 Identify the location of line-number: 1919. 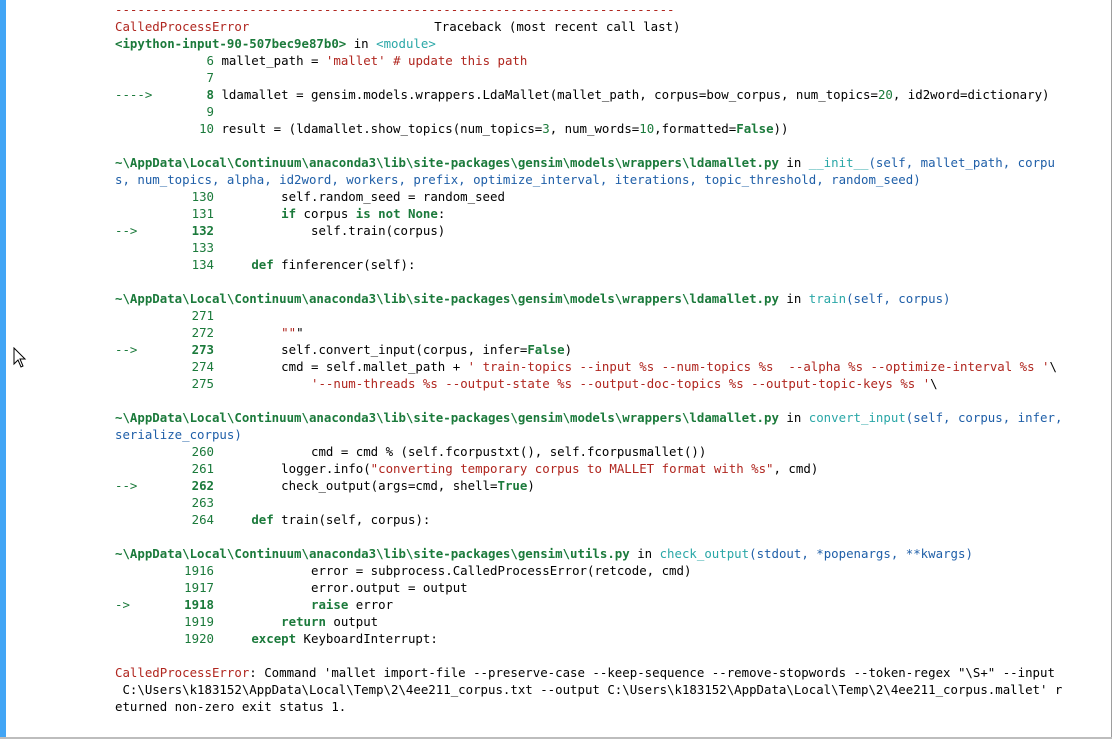
(199, 621).